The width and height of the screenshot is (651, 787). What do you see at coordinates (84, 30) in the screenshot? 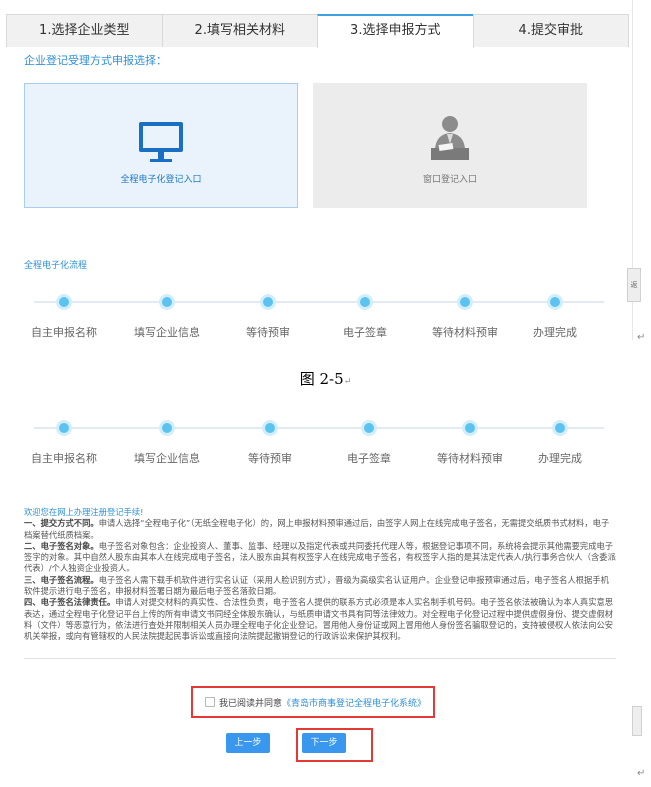
I see `tab-select-company-type: 1.选择企业类型` at bounding box center [84, 30].